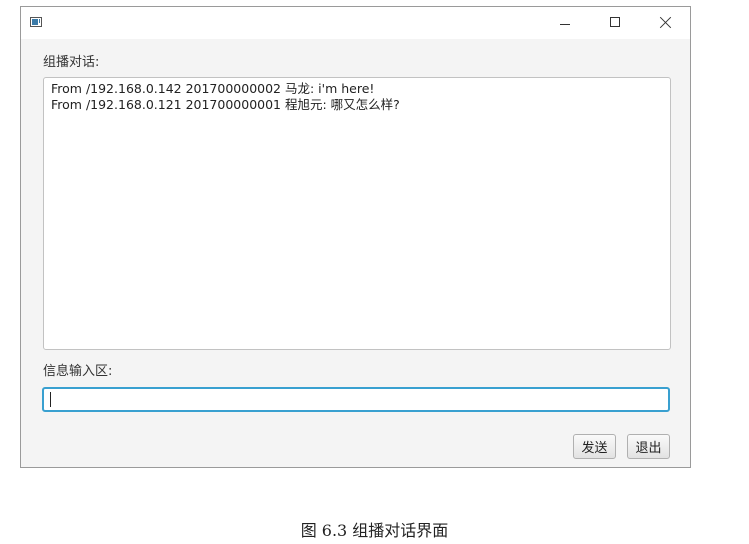 The image size is (749, 544). What do you see at coordinates (71, 62) in the screenshot?
I see `chat-label: 组播对话:` at bounding box center [71, 62].